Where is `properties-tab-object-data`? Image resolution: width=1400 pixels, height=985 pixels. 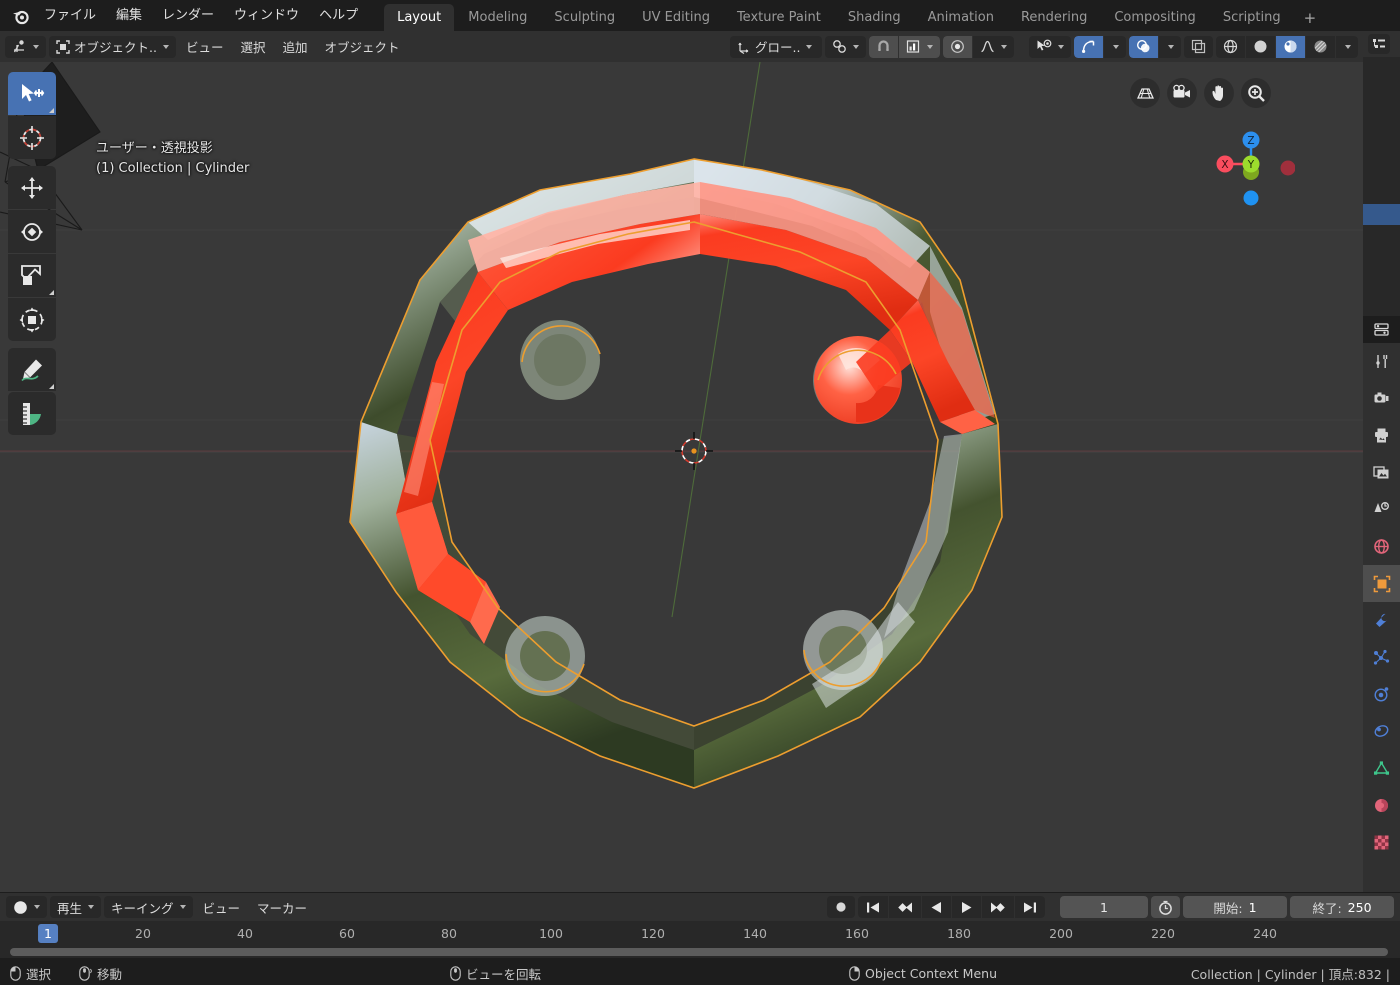 properties-tab-object-data is located at coordinates (1381, 768).